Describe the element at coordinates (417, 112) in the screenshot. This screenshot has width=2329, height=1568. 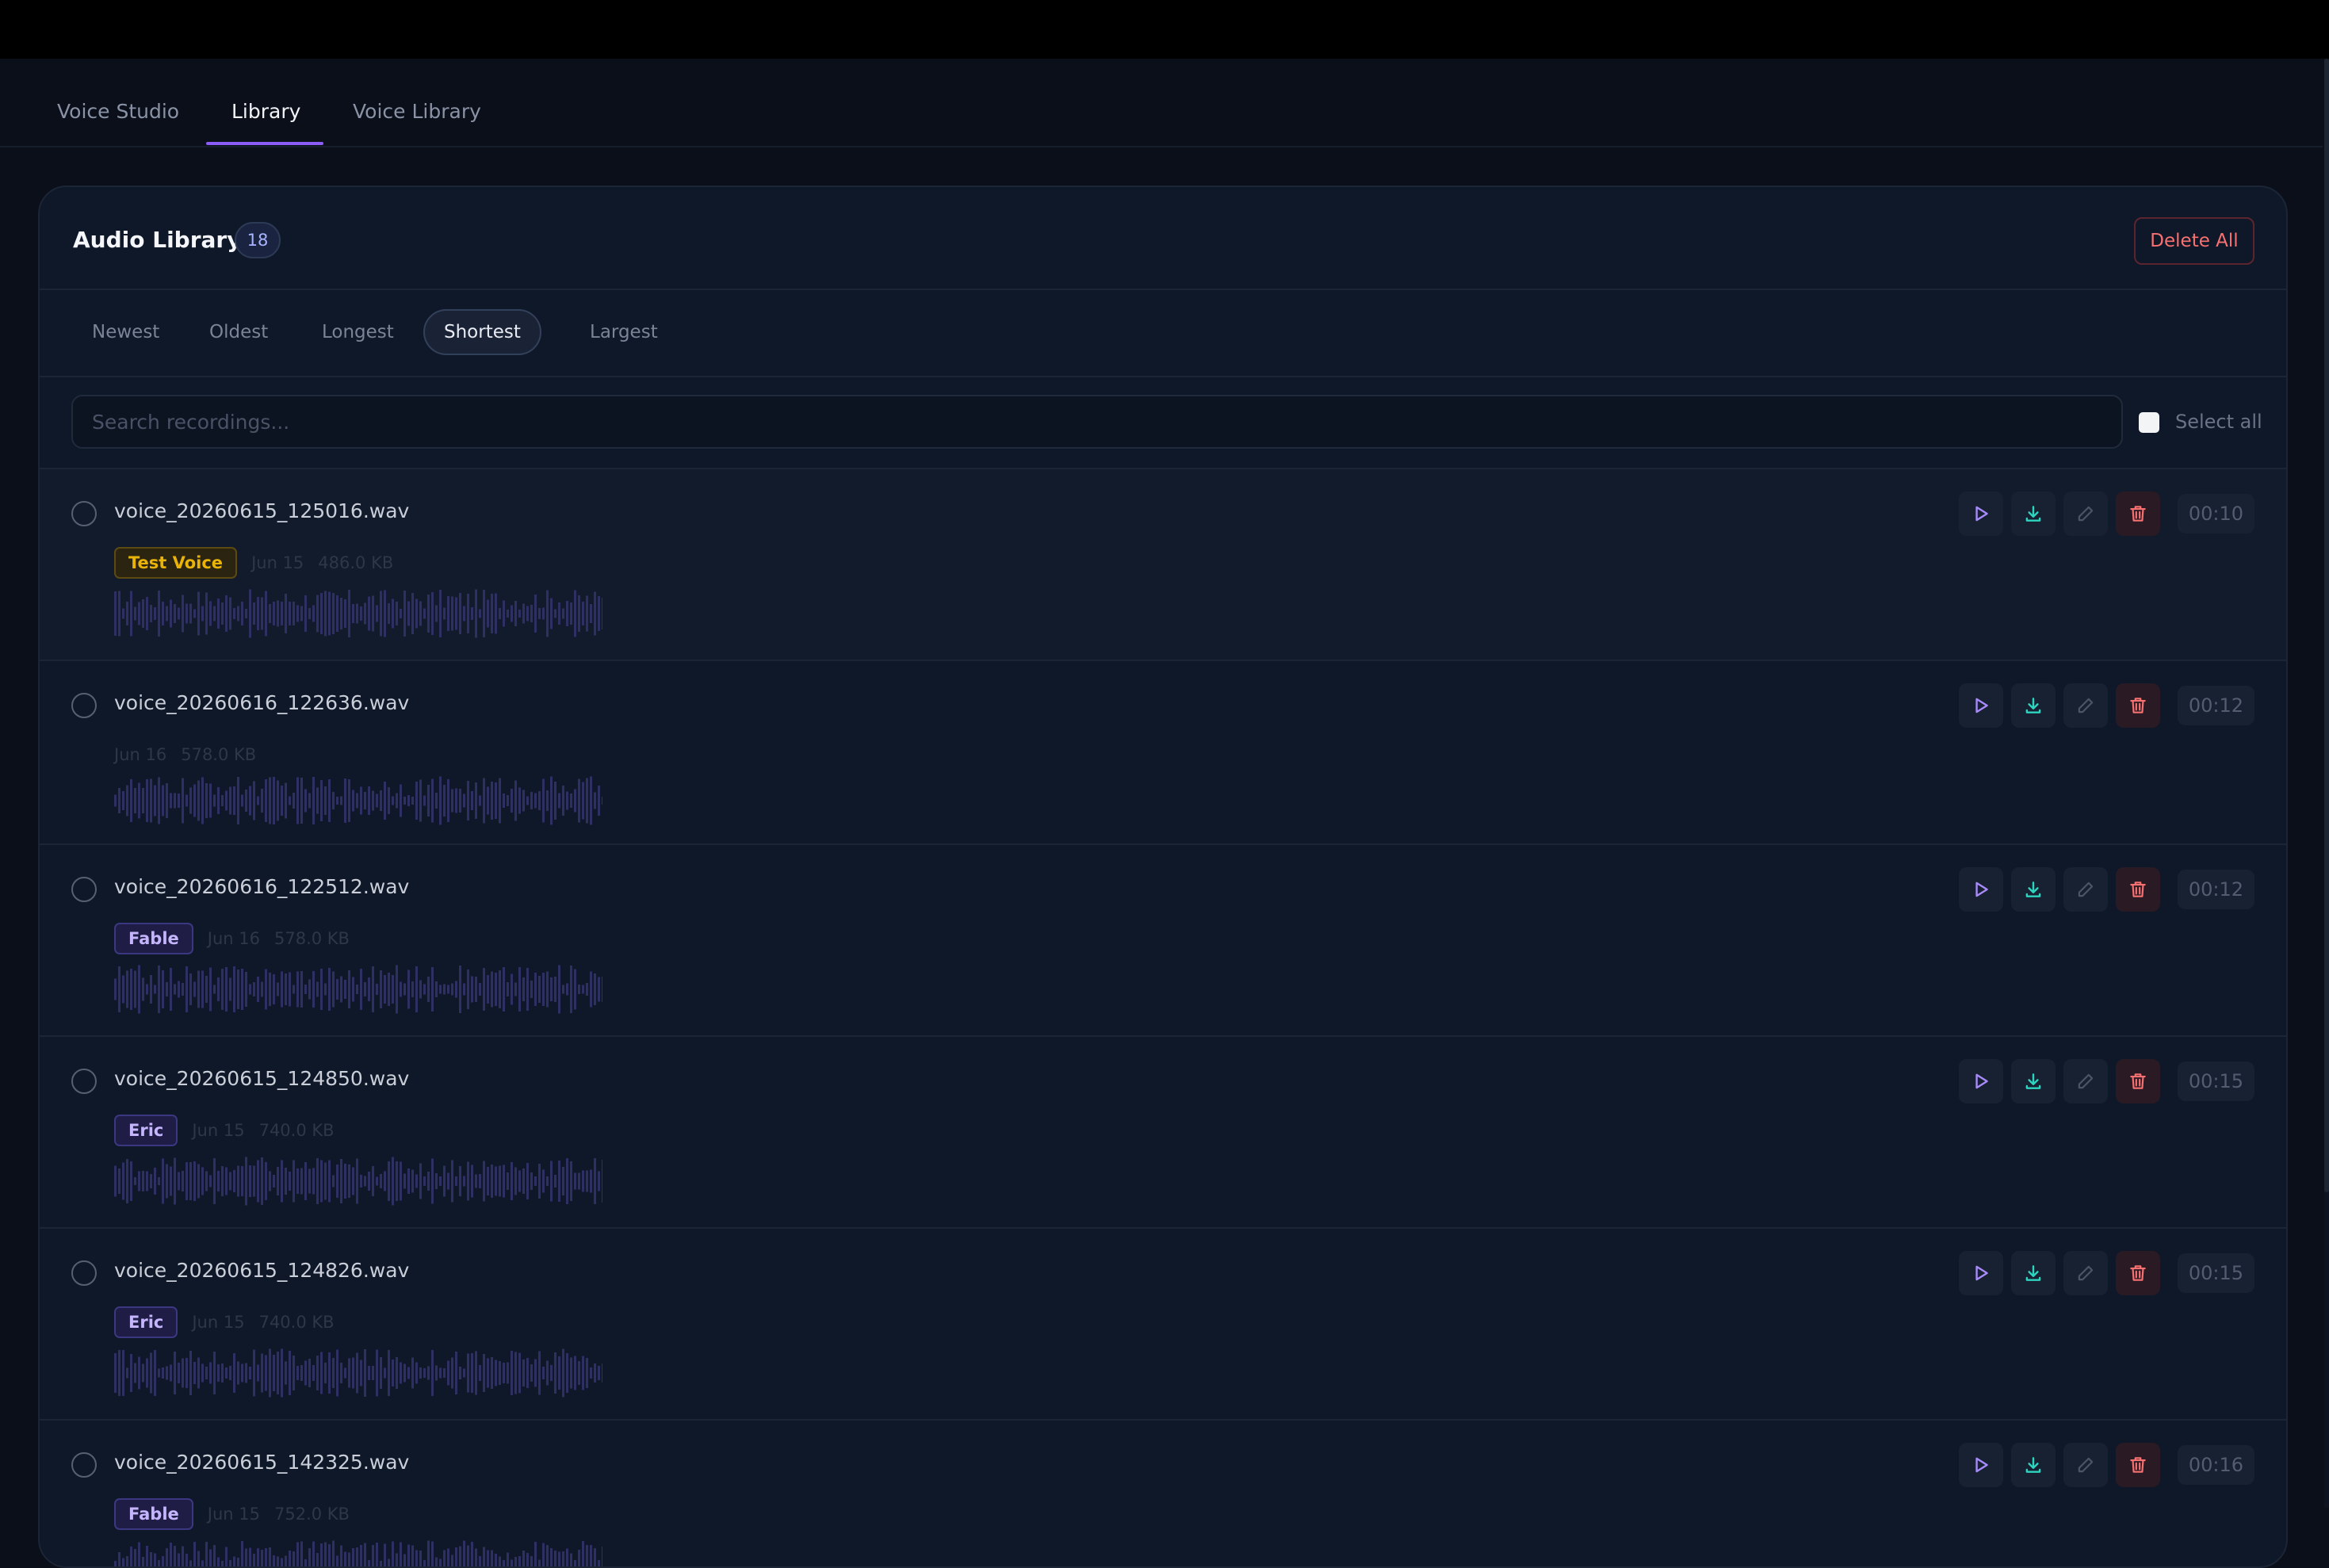
I see `tab-voice-library: Voice Library` at that location.